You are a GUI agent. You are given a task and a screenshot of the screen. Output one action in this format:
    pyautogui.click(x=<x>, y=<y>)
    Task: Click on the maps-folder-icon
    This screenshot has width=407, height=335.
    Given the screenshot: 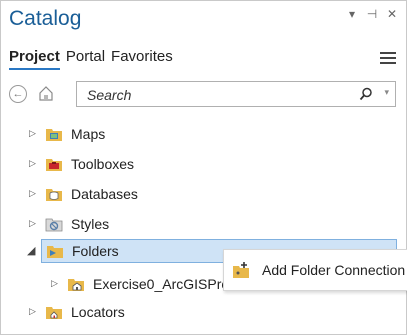 What is the action you would take?
    pyautogui.click(x=54, y=134)
    